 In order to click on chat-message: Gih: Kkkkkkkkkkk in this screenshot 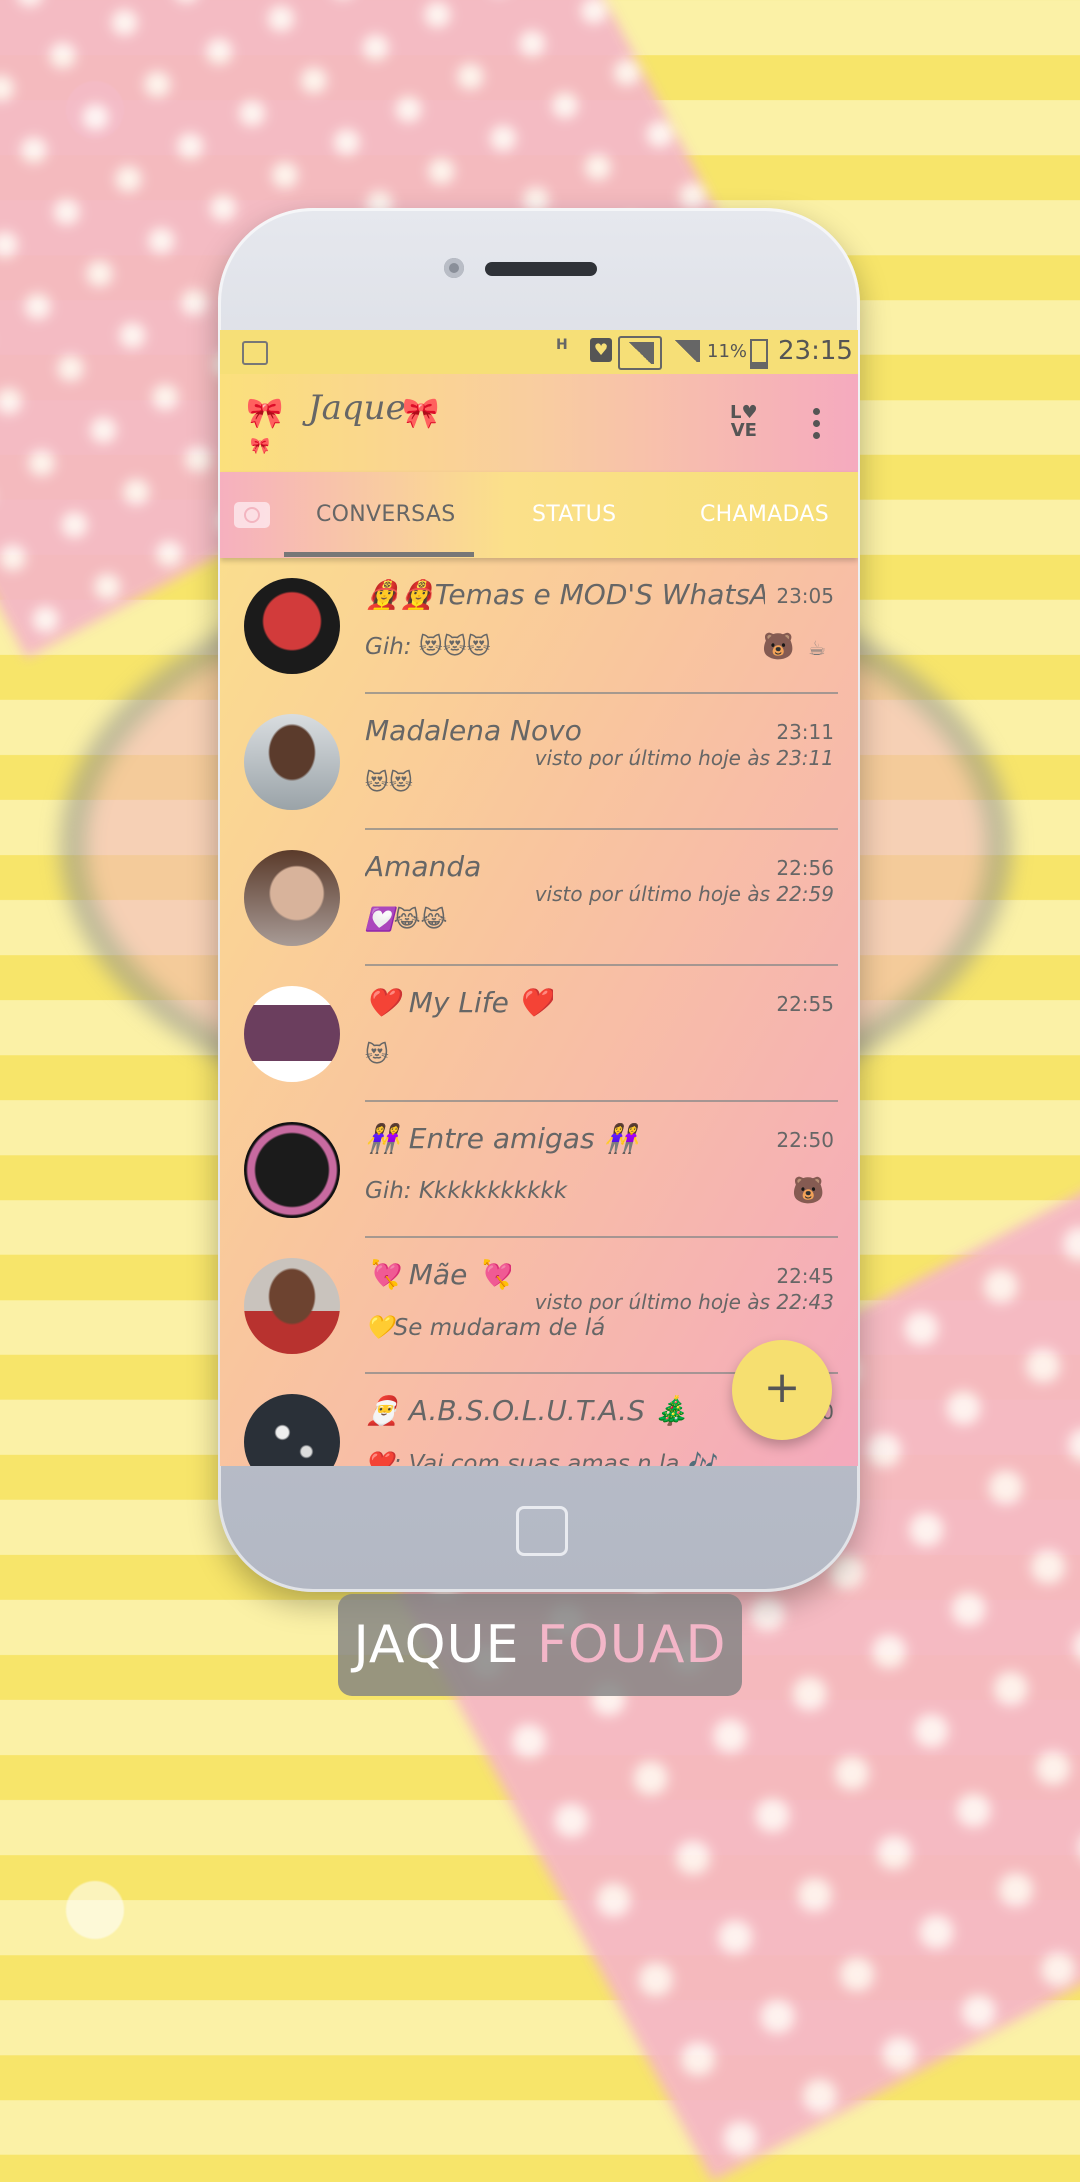, I will do `click(466, 1191)`.